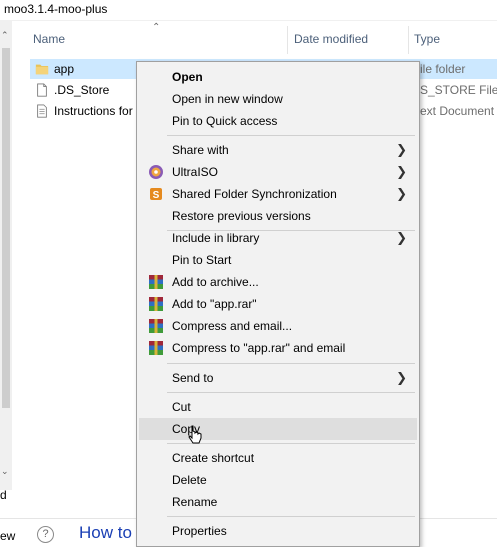 The width and height of the screenshot is (497, 547). I want to click on menu-item-properties: Properties, so click(278, 531).